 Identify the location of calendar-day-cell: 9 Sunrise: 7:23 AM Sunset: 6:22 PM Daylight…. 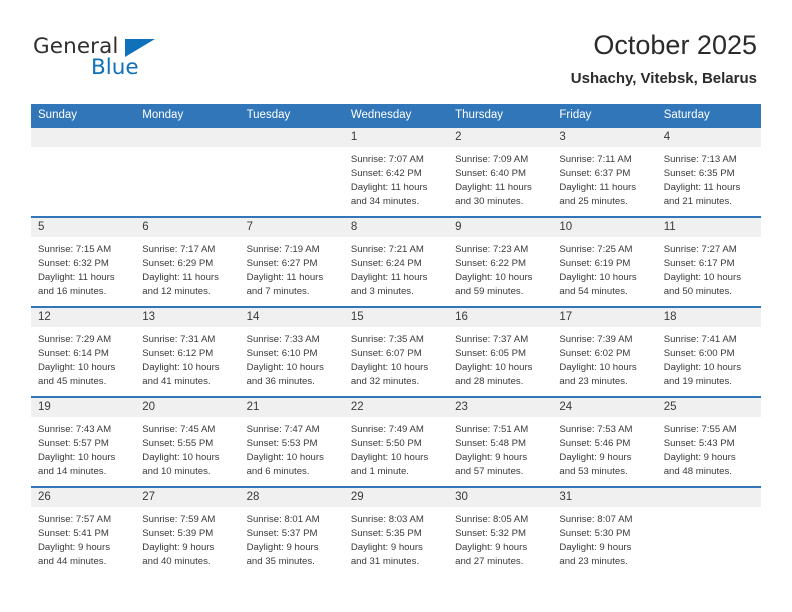
(500, 261).